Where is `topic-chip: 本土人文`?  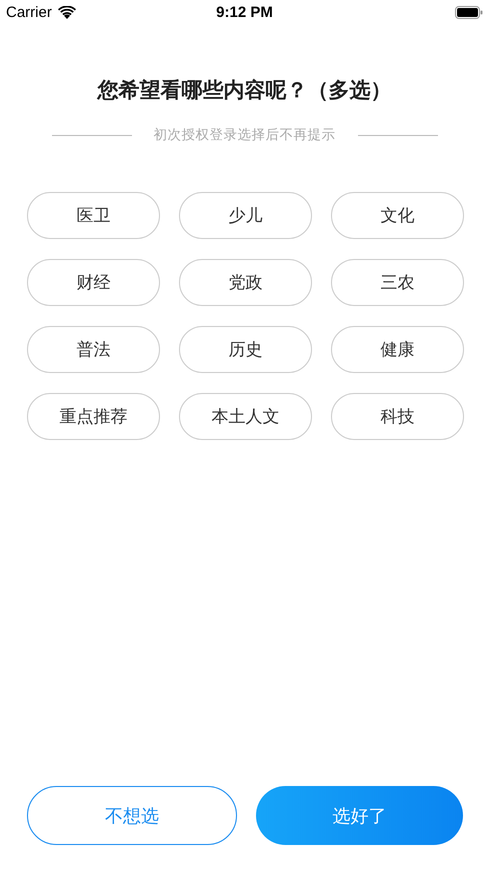 topic-chip: 本土人文 is located at coordinates (245, 416).